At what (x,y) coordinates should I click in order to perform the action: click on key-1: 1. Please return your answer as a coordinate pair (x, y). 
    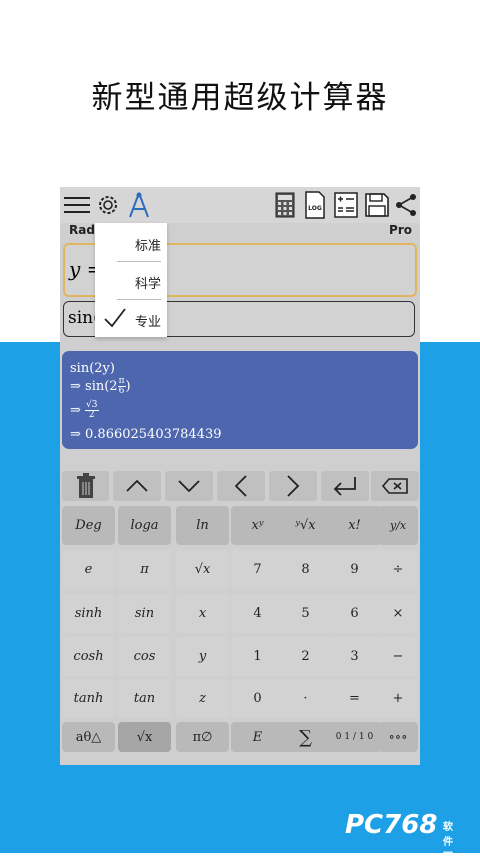
    Looking at the image, I should click on (257, 656).